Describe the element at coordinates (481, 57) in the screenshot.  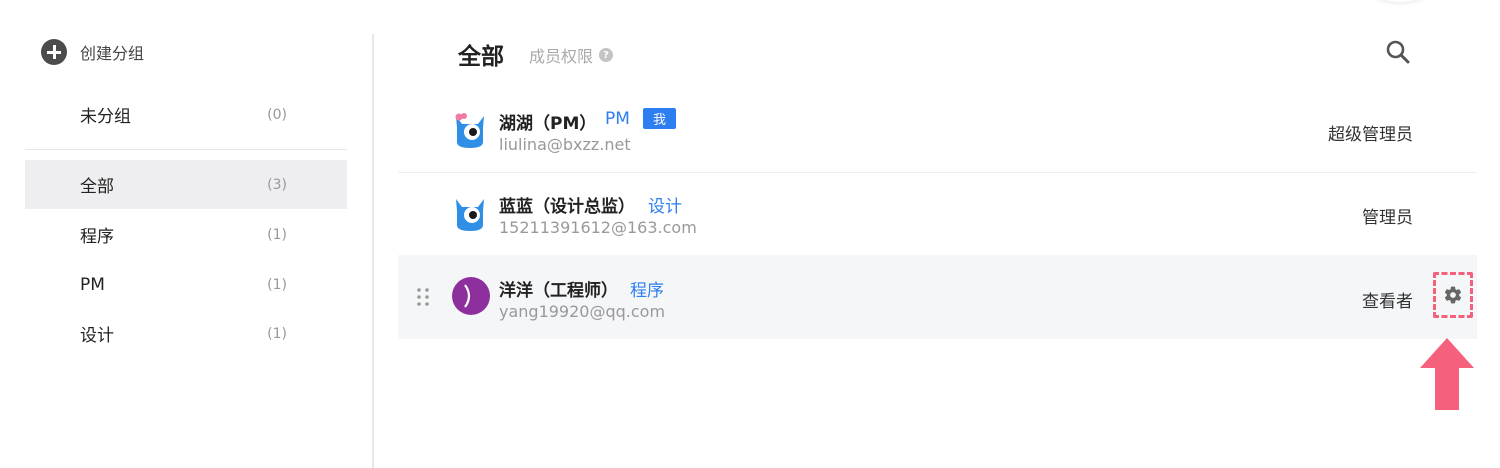
I see `page-title: 全部` at that location.